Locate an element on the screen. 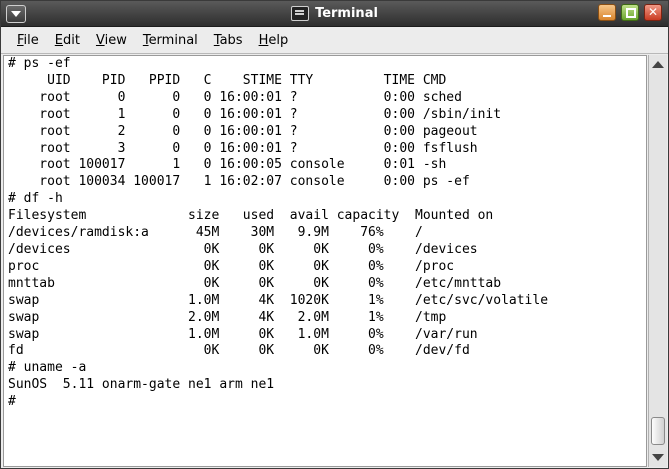  terminal-line: SunOS 5.11 onarm-gate ne1 arm ne1 is located at coordinates (141, 385).